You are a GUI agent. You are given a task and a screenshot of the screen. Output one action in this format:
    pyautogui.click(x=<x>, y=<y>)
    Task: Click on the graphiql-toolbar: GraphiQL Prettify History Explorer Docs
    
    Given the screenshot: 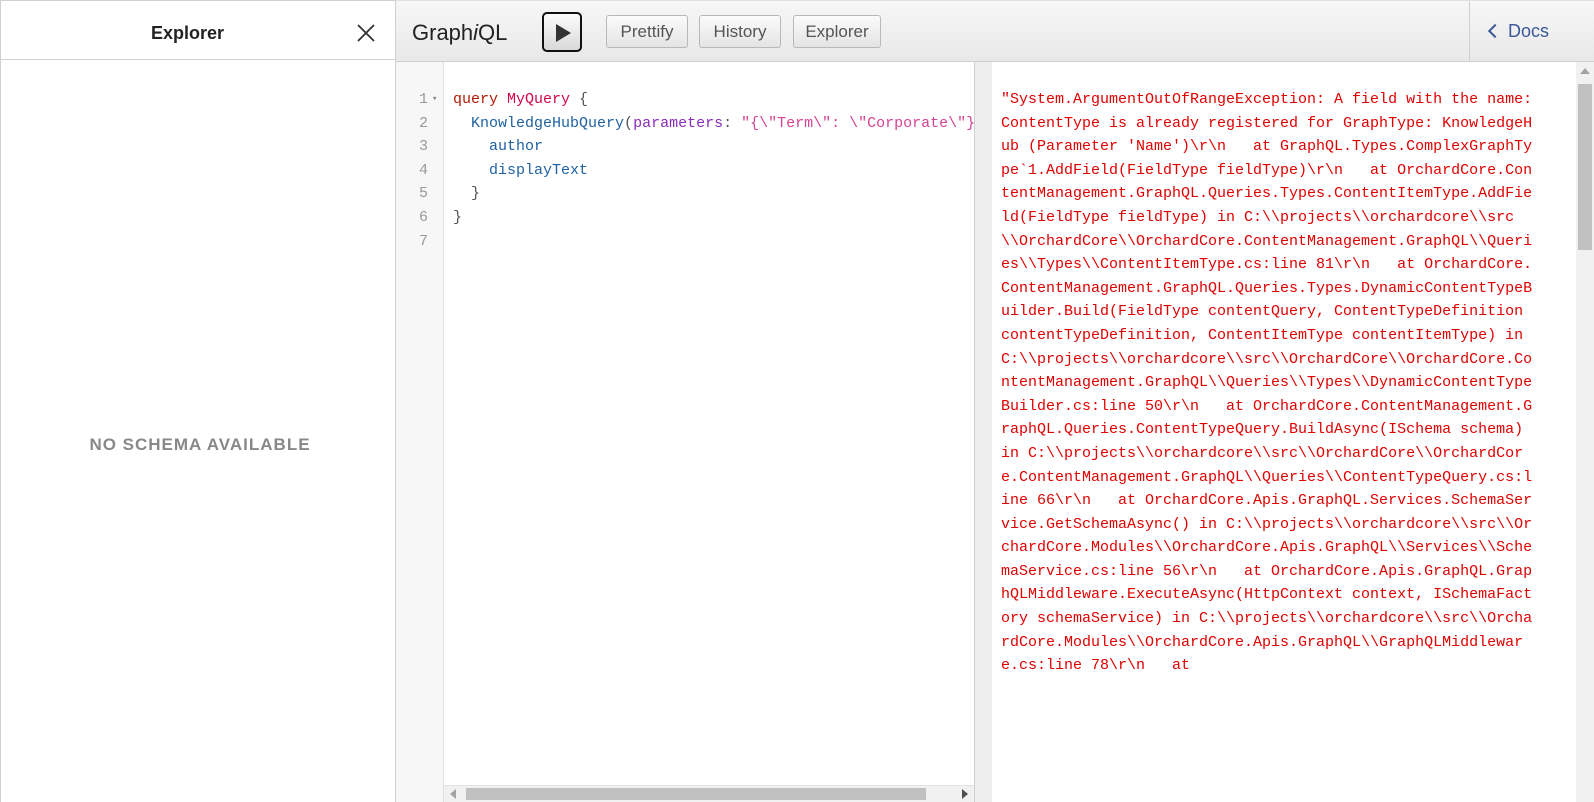 What is the action you would take?
    pyautogui.click(x=995, y=31)
    